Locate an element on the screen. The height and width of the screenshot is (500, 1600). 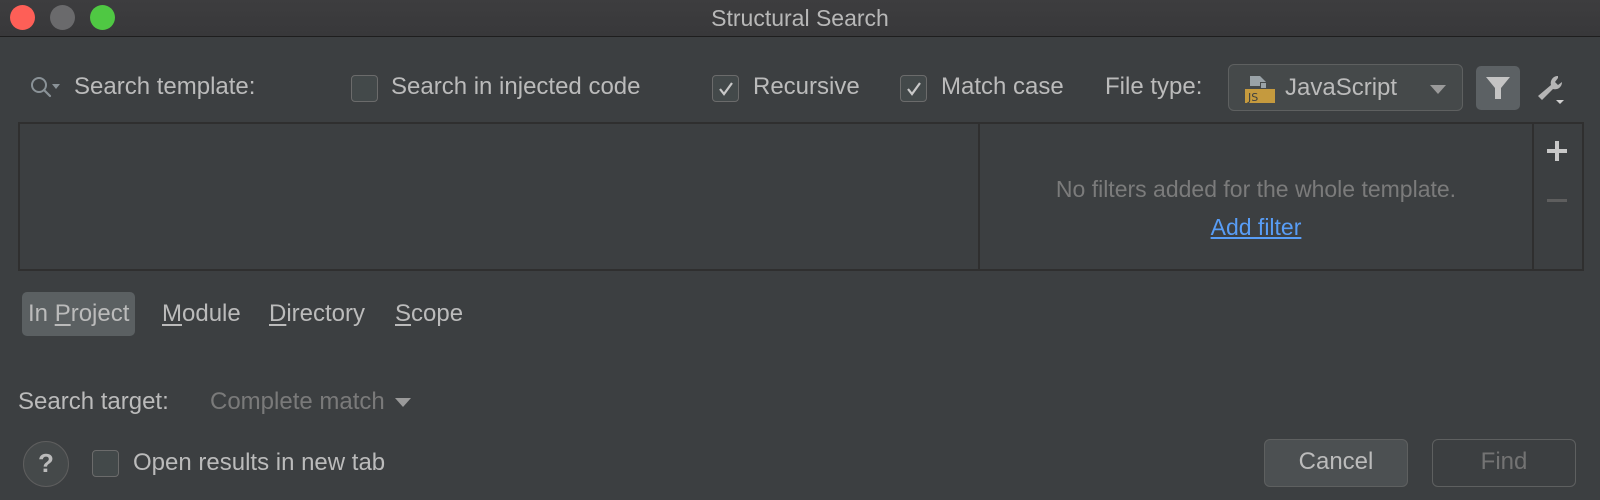
wrench-icon is located at coordinates (1551, 91).